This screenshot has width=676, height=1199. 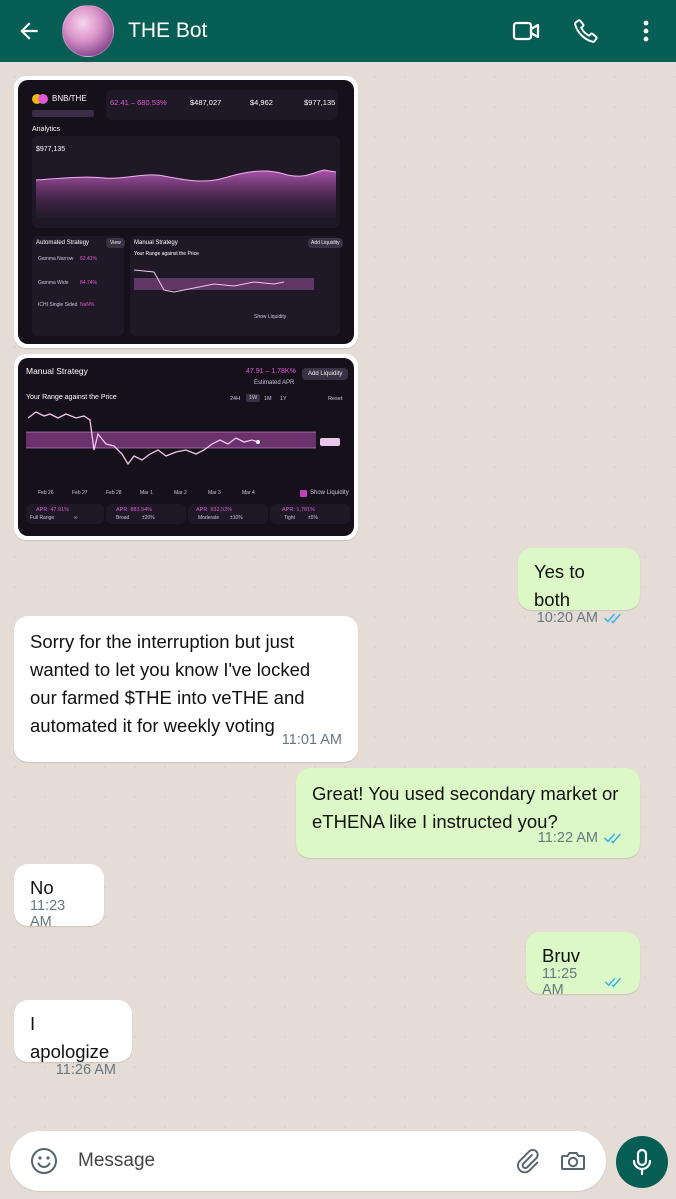 I want to click on card-apr: APR: 47.91%, so click(x=53, y=510).